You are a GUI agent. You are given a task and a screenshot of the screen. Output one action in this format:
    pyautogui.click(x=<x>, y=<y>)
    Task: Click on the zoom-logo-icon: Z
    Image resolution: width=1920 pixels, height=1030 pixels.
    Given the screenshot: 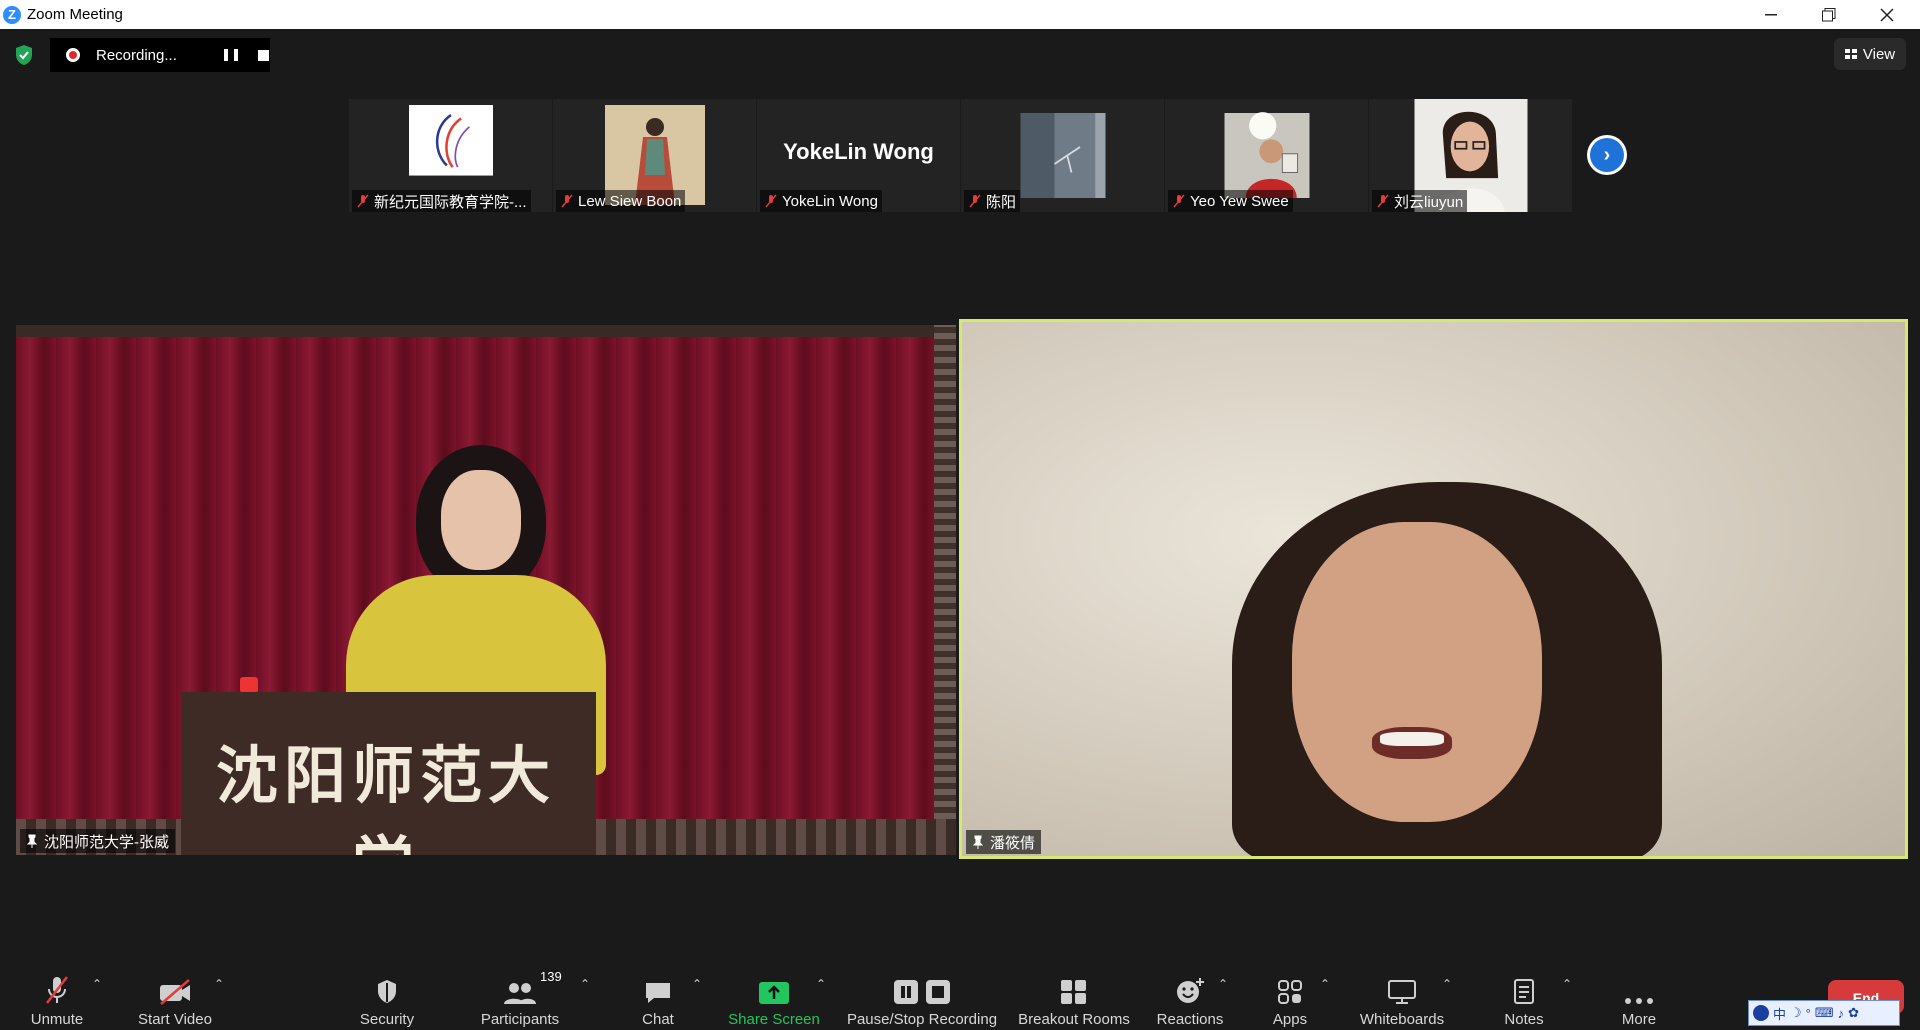 What is the action you would take?
    pyautogui.click(x=12, y=14)
    